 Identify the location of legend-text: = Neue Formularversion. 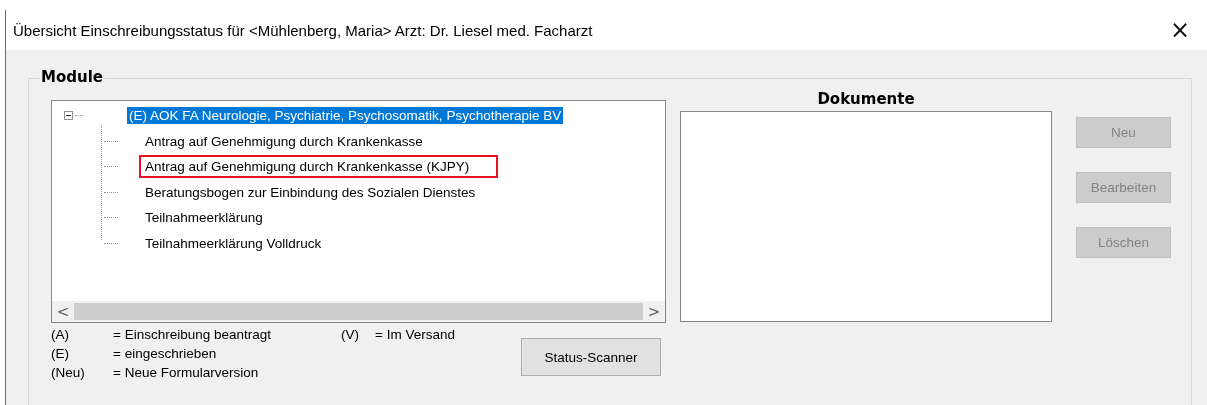
(186, 372).